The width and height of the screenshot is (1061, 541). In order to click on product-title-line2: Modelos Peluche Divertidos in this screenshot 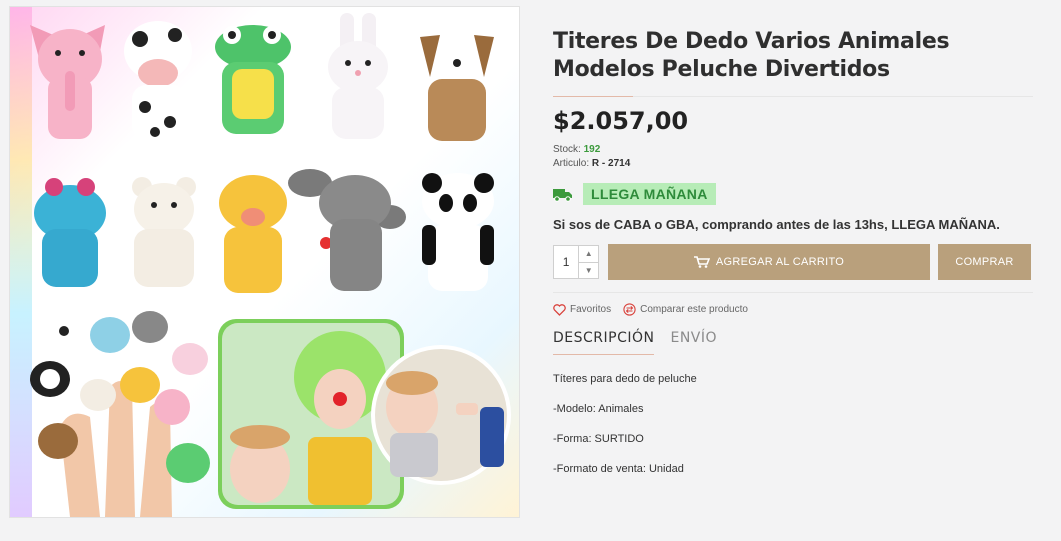, I will do `click(721, 69)`.